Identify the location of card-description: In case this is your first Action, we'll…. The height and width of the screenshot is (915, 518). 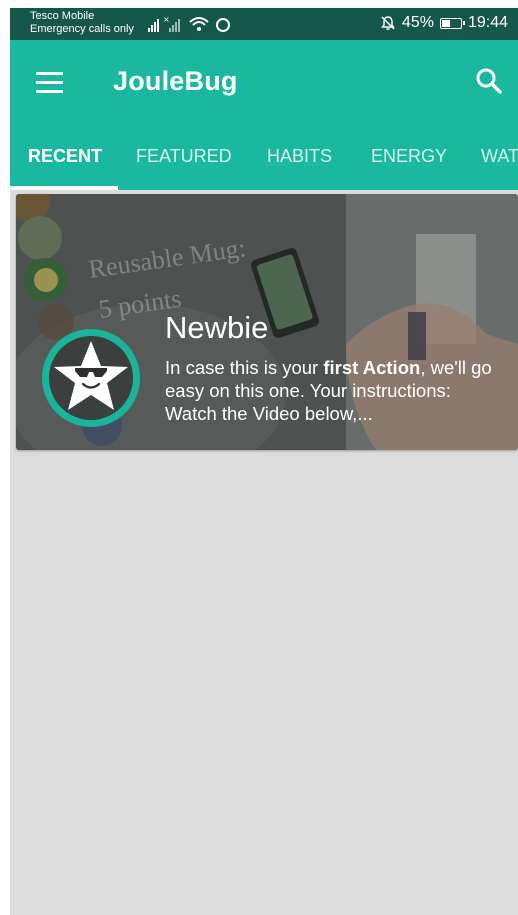
(332, 390).